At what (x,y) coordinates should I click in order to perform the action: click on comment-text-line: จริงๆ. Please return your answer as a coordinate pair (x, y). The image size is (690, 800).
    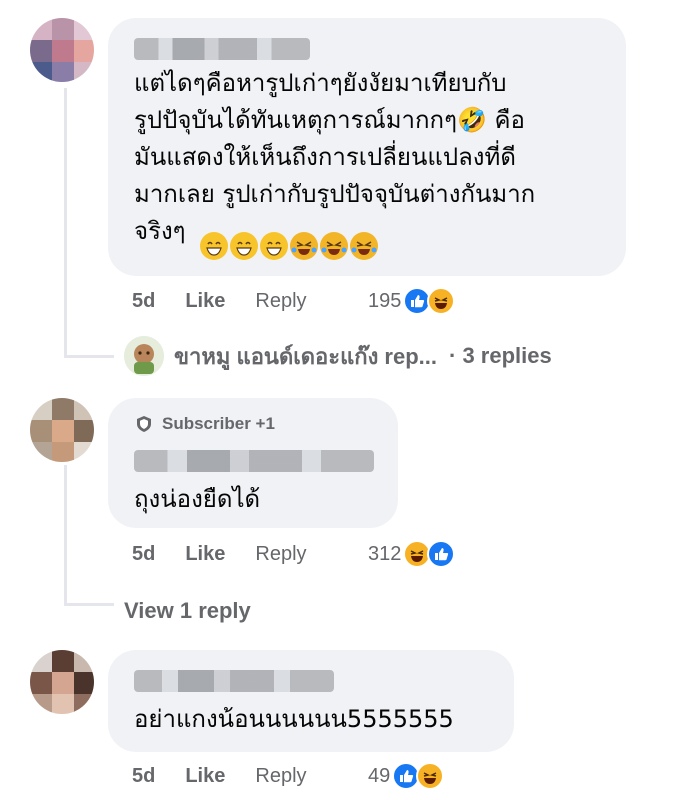
    Looking at the image, I should click on (160, 231).